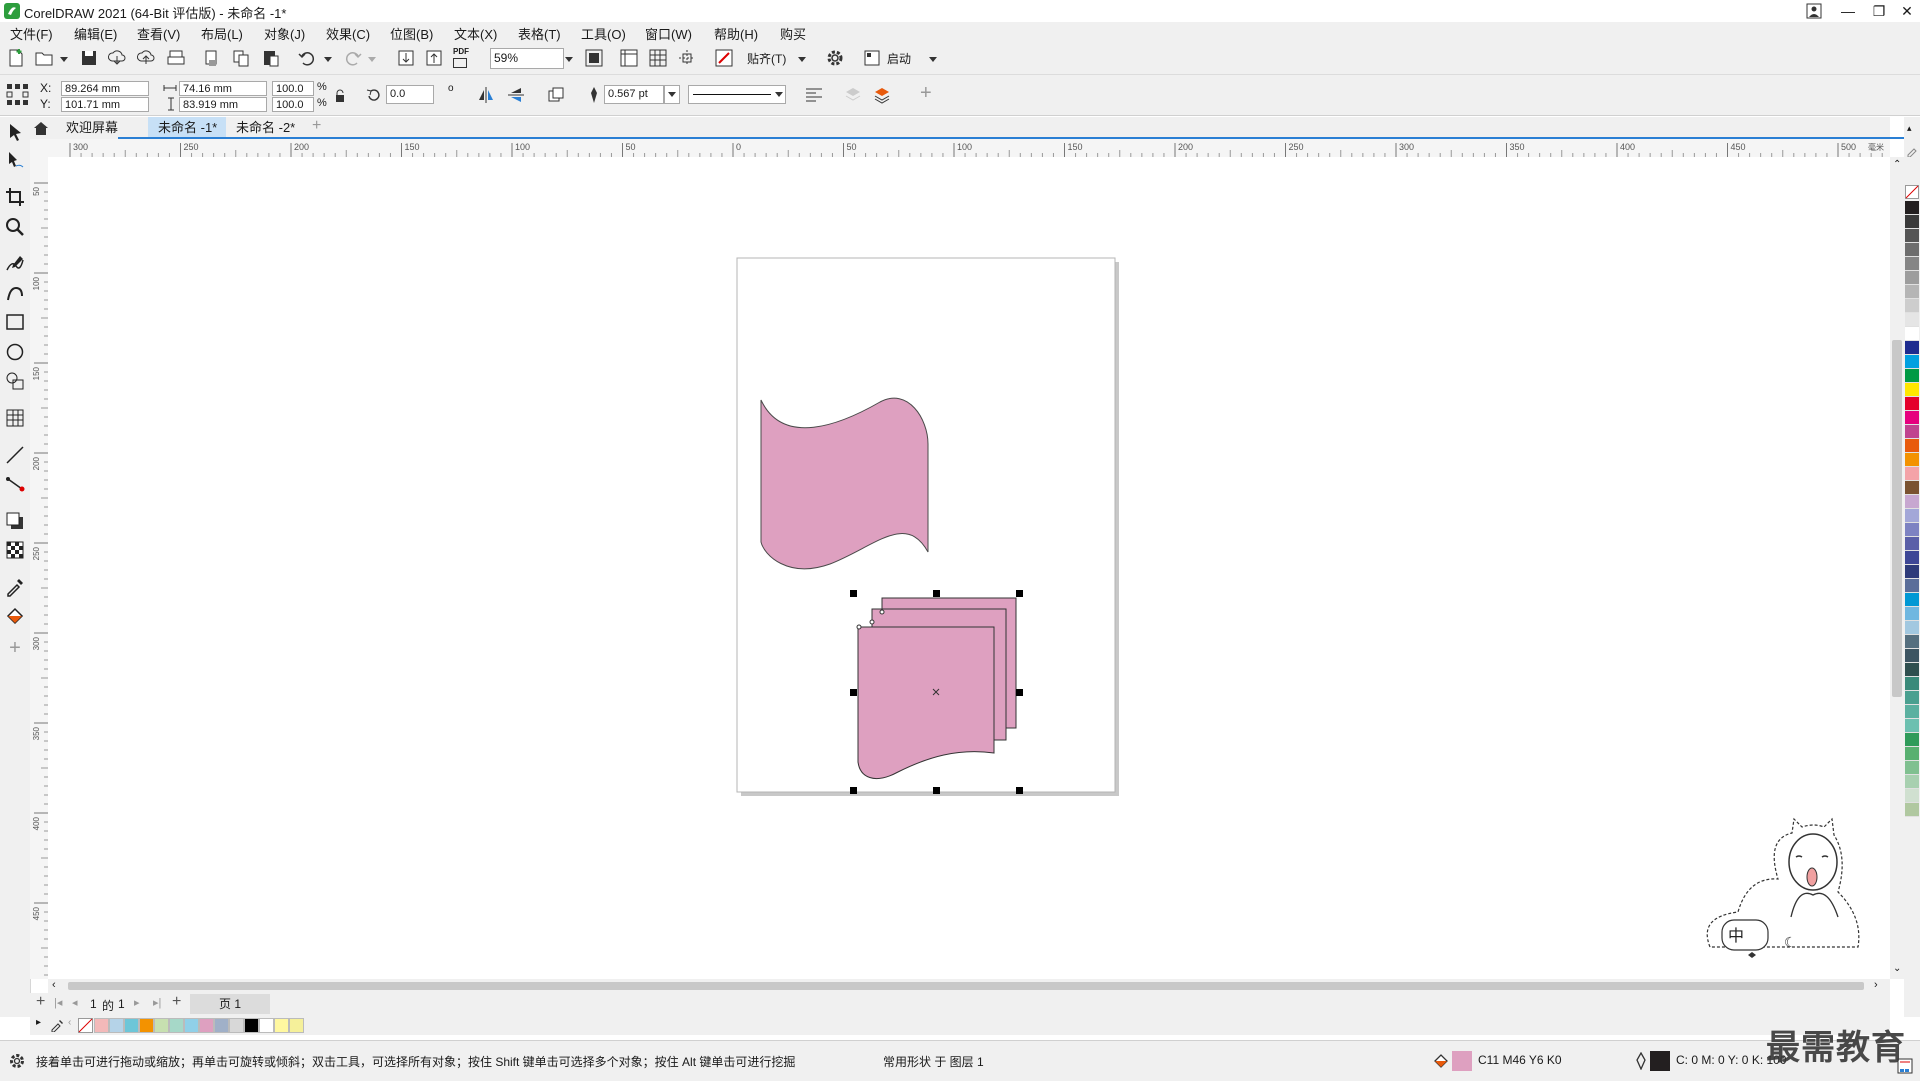 Image resolution: width=1920 pixels, height=1081 pixels. I want to click on menu-view: 查看(V), so click(158, 33).